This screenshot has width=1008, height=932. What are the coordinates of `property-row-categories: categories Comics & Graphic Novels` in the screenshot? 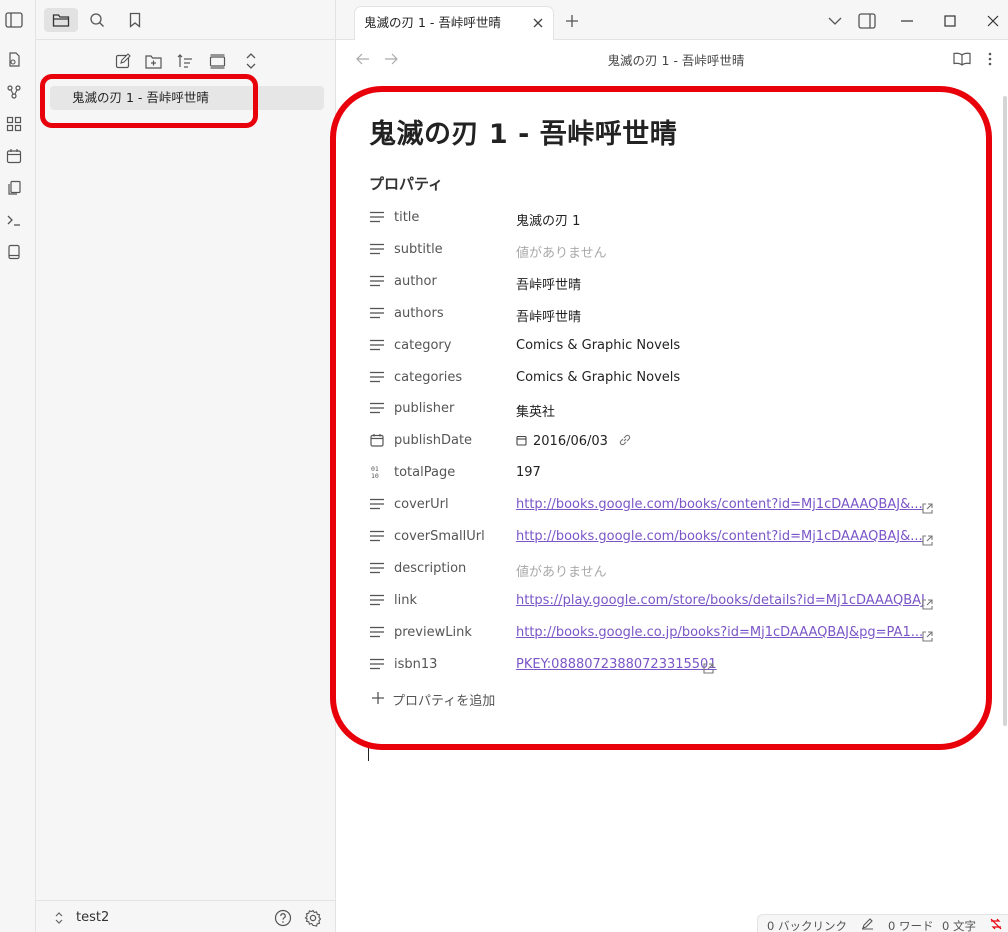 It's located at (669, 378).